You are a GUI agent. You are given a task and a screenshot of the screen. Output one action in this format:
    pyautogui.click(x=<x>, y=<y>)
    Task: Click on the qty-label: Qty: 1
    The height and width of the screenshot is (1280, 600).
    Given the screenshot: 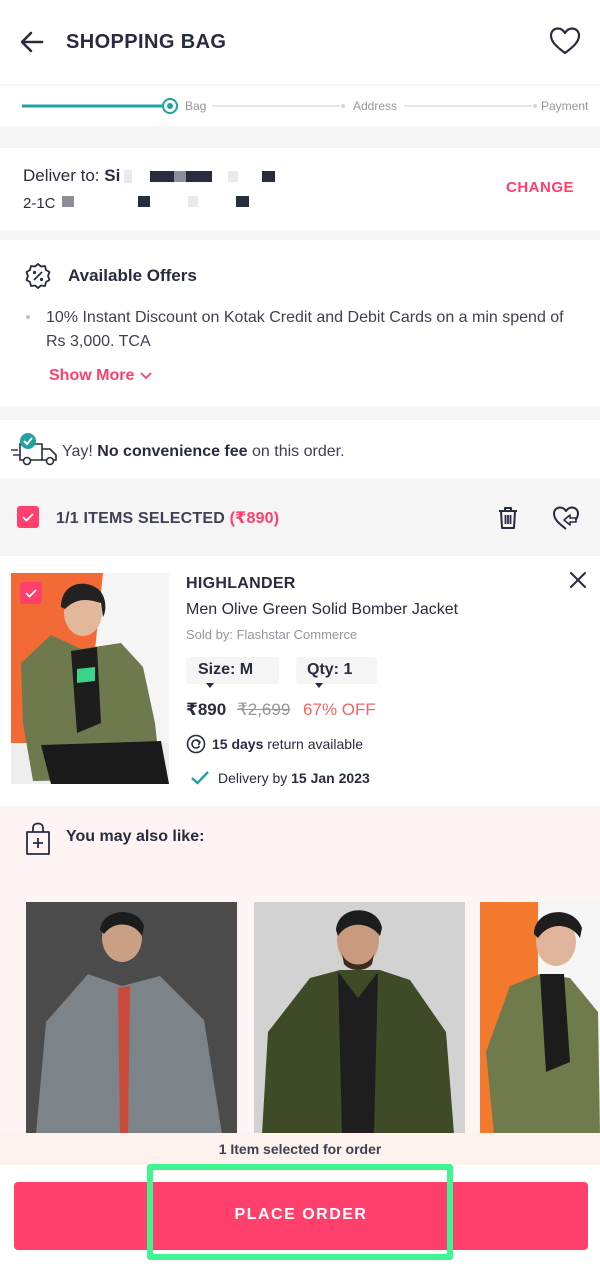 What is the action you would take?
    pyautogui.click(x=330, y=669)
    